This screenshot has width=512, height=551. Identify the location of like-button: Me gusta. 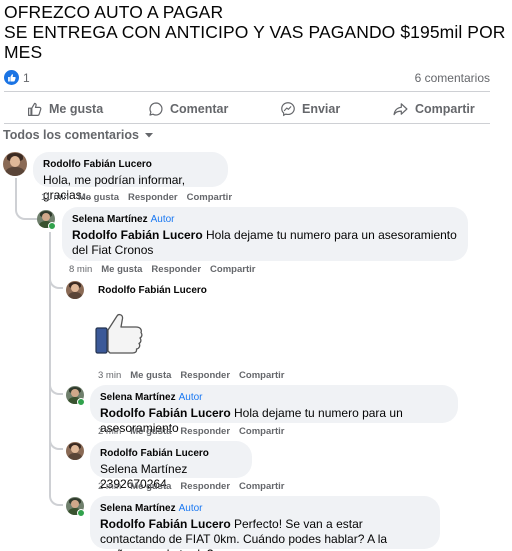
(65, 109).